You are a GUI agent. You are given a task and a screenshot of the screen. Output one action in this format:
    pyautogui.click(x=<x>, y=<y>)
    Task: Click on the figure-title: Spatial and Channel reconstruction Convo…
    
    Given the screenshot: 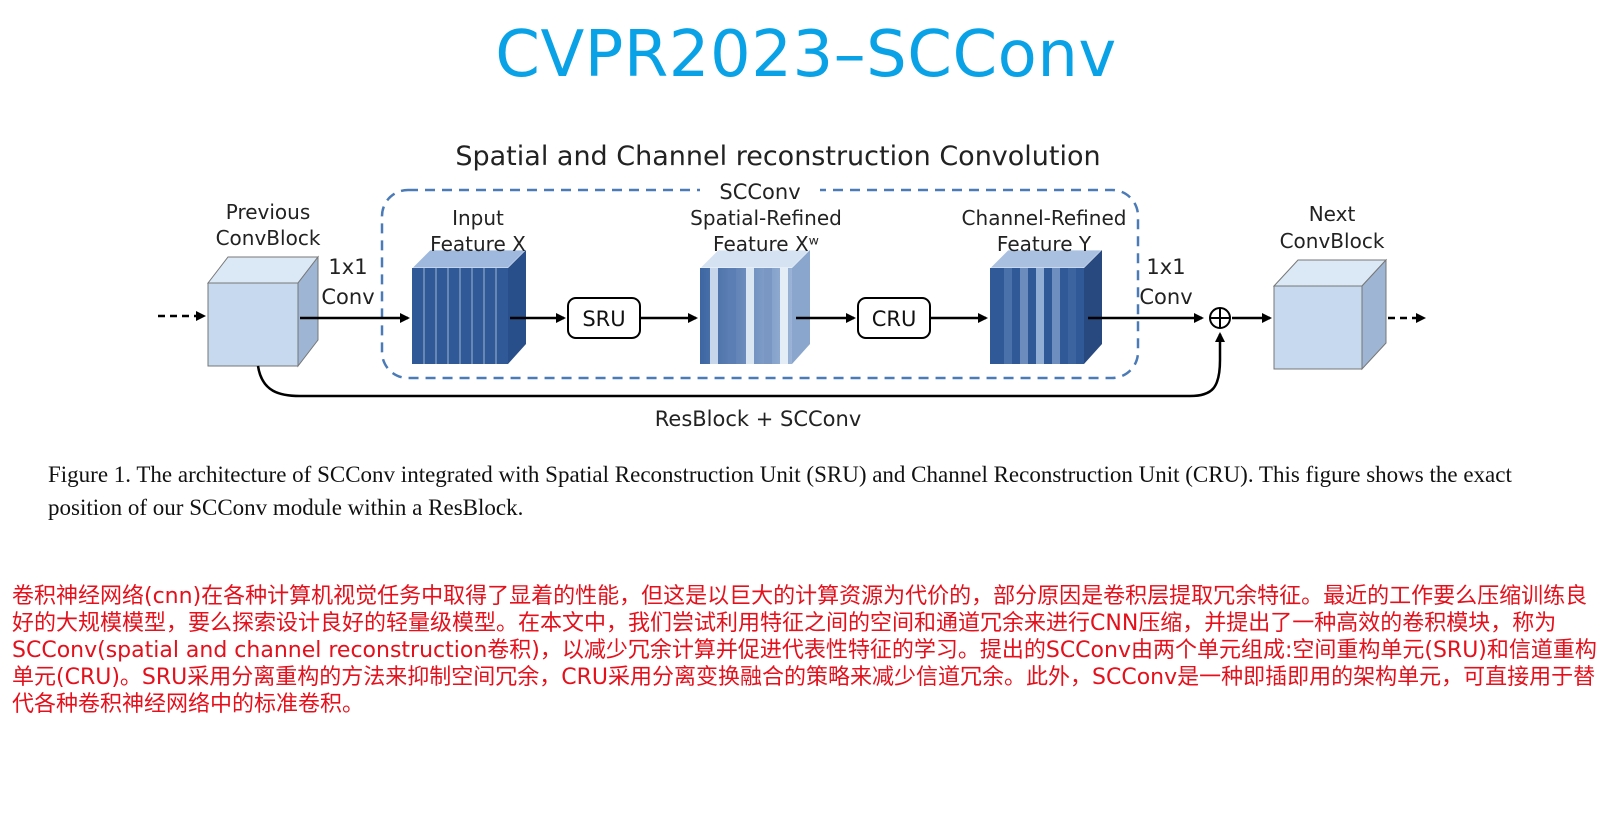 What is the action you would take?
    pyautogui.click(x=777, y=156)
    